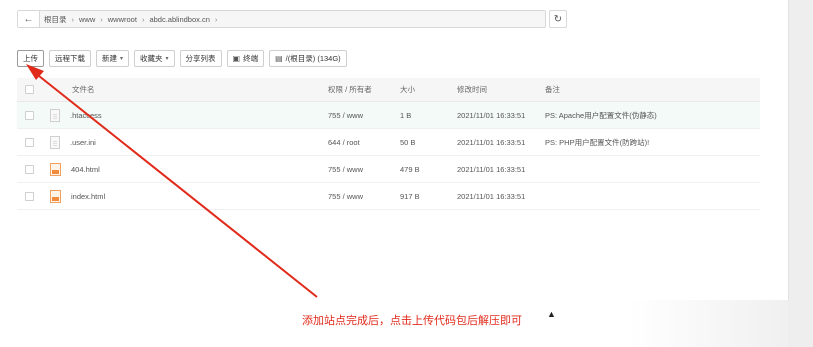  Describe the element at coordinates (412, 321) in the screenshot. I see `annotation-text: 添加站点完成后，点击上传代码包后解压即可` at that location.